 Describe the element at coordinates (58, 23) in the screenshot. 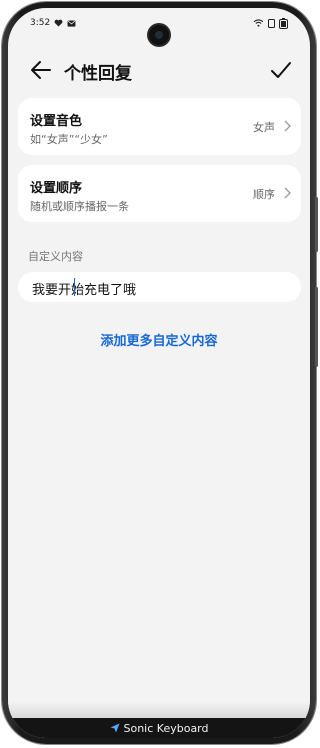

I see `heart-icon` at that location.